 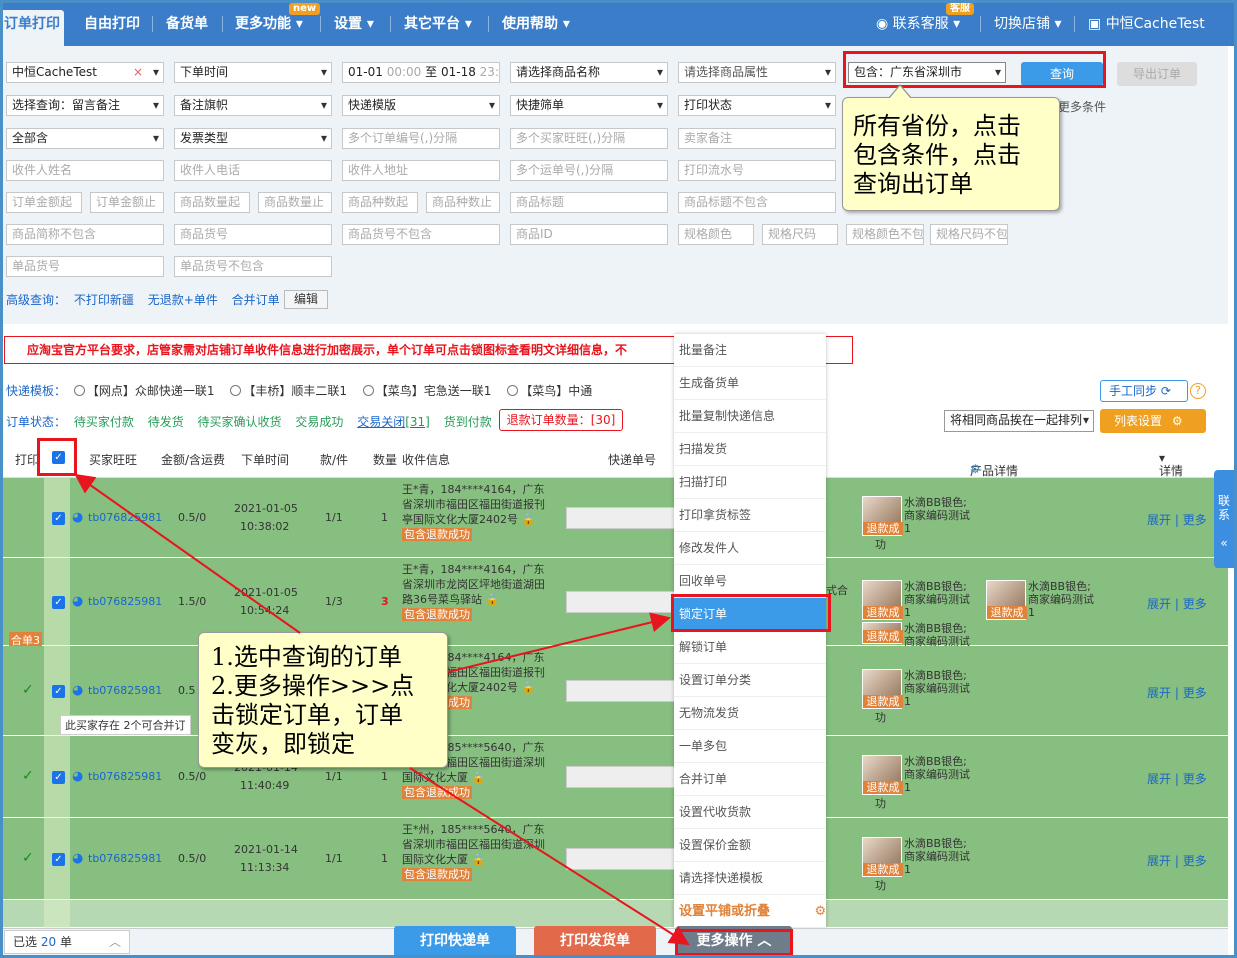 What do you see at coordinates (253, 266) in the screenshot?
I see `sku-exclude-input: 单品货号不包含` at bounding box center [253, 266].